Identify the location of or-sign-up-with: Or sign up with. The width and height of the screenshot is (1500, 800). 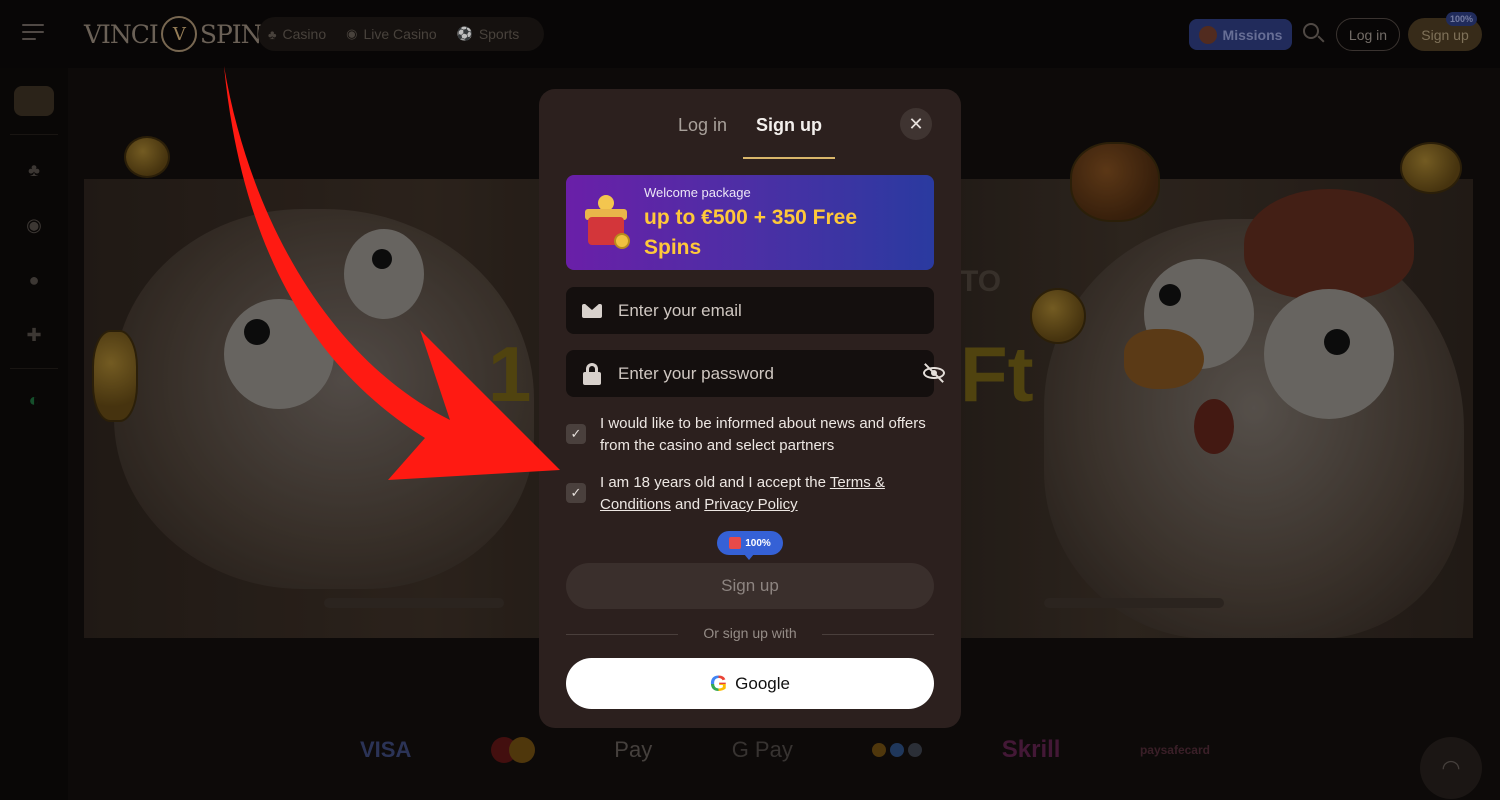
(750, 633).